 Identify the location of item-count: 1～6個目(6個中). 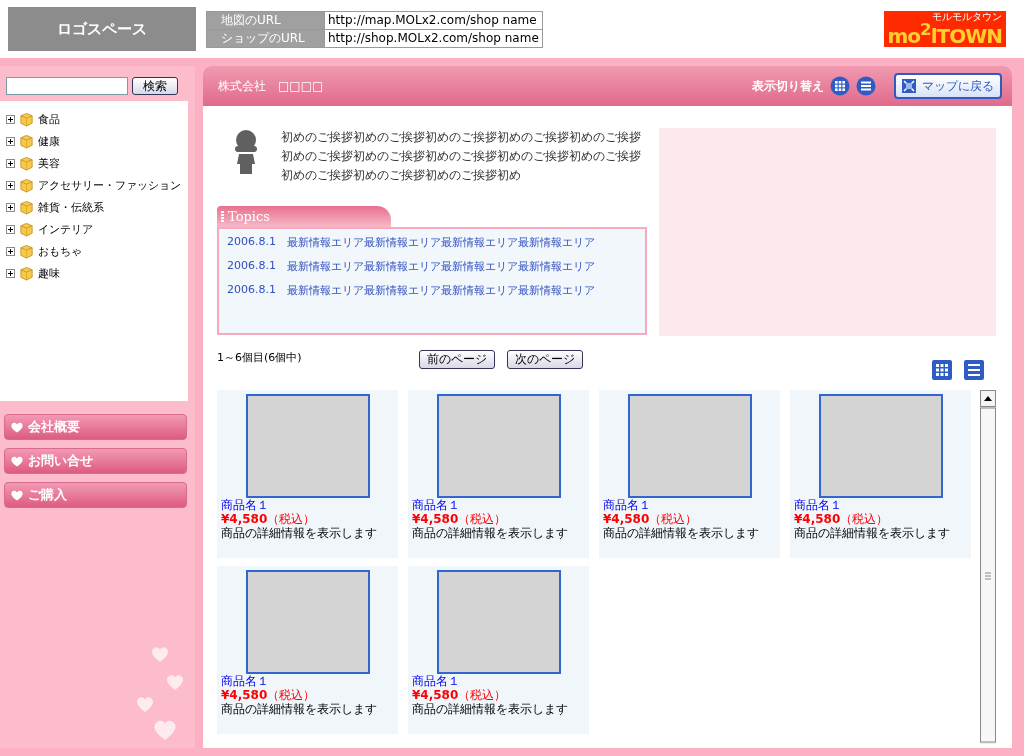
(260, 357).